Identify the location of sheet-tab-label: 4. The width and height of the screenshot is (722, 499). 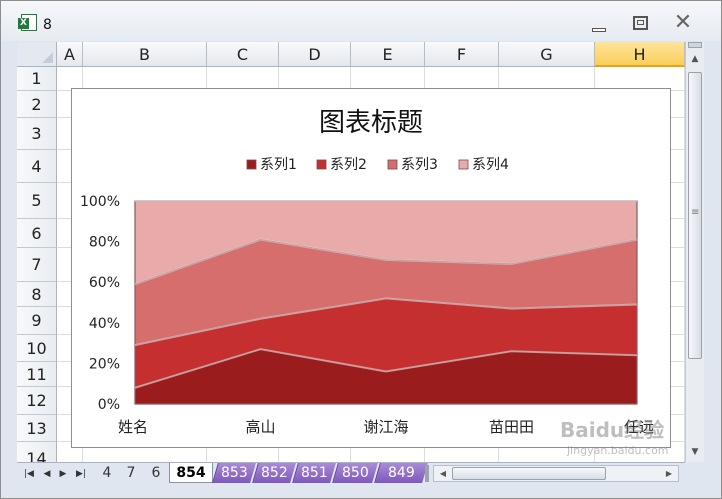
(107, 473).